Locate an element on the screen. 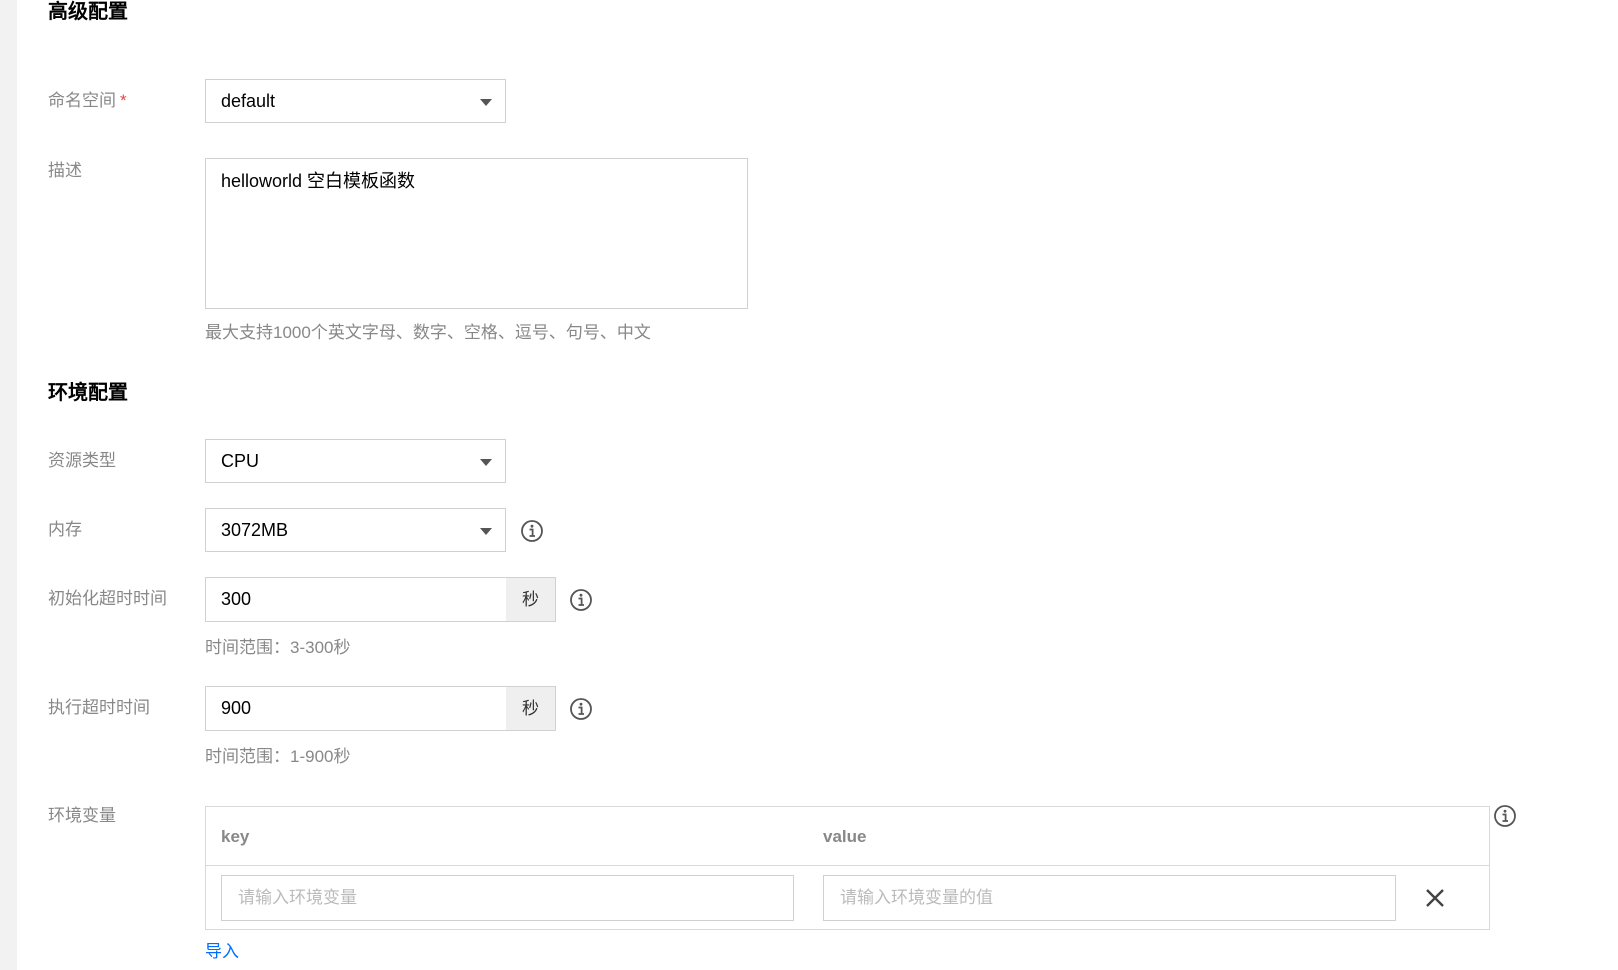 The image size is (1618, 970). env-col-key: key is located at coordinates (235, 836).